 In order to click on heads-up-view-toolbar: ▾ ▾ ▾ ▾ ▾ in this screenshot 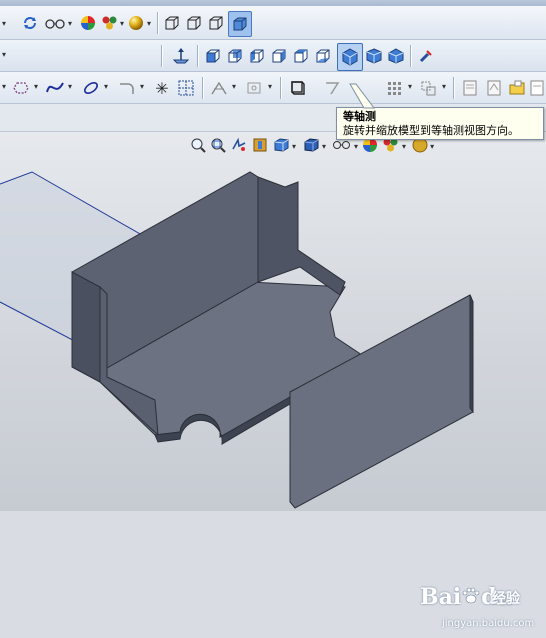, I will do `click(312, 146)`.